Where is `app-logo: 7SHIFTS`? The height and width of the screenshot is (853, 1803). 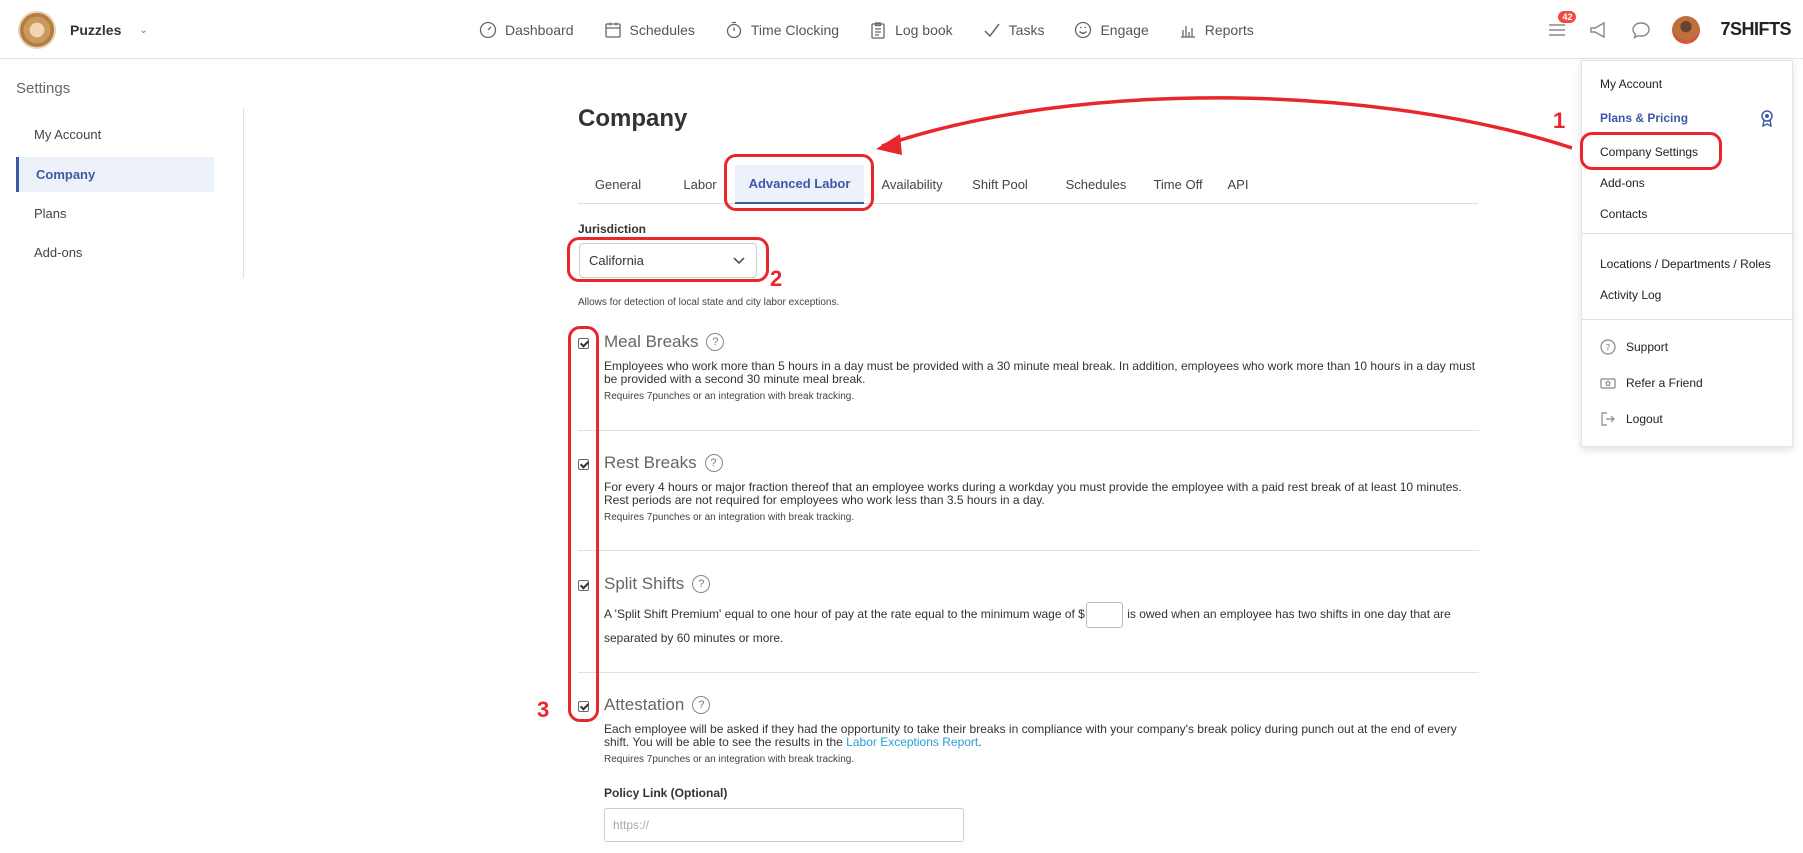 app-logo: 7SHIFTS is located at coordinates (1755, 29).